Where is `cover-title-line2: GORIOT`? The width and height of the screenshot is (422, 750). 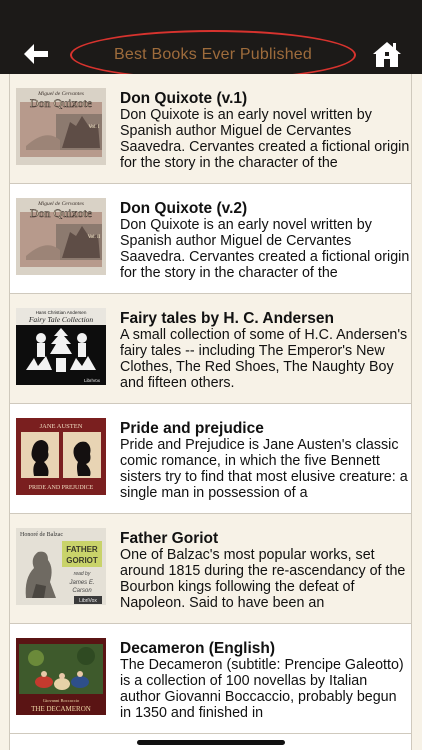 cover-title-line2: GORIOT is located at coordinates (82, 560).